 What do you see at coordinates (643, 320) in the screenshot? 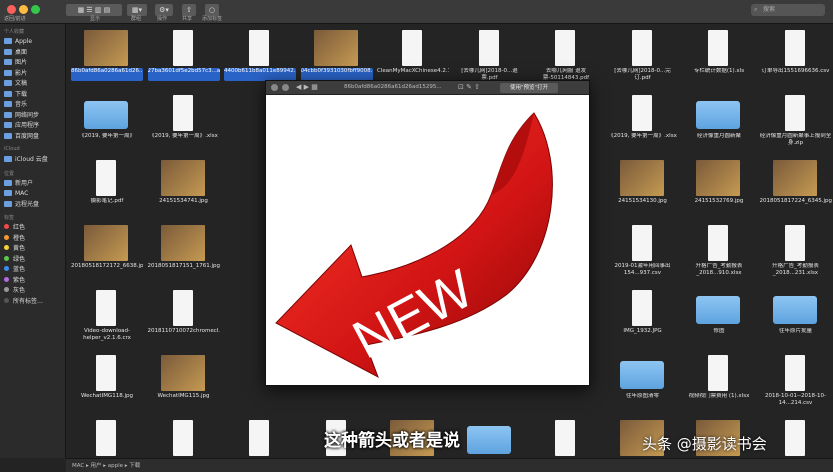
I see `file-item: IMG_1932.JPG` at bounding box center [643, 320].